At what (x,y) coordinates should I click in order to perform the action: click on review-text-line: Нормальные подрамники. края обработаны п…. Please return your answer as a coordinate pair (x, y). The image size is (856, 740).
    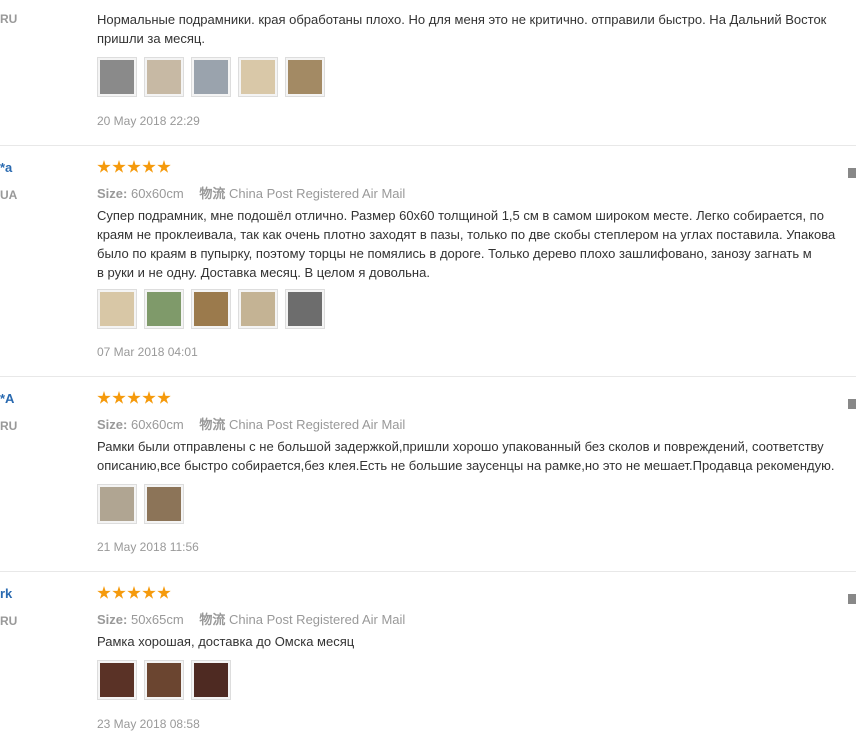
    Looking at the image, I should click on (462, 19).